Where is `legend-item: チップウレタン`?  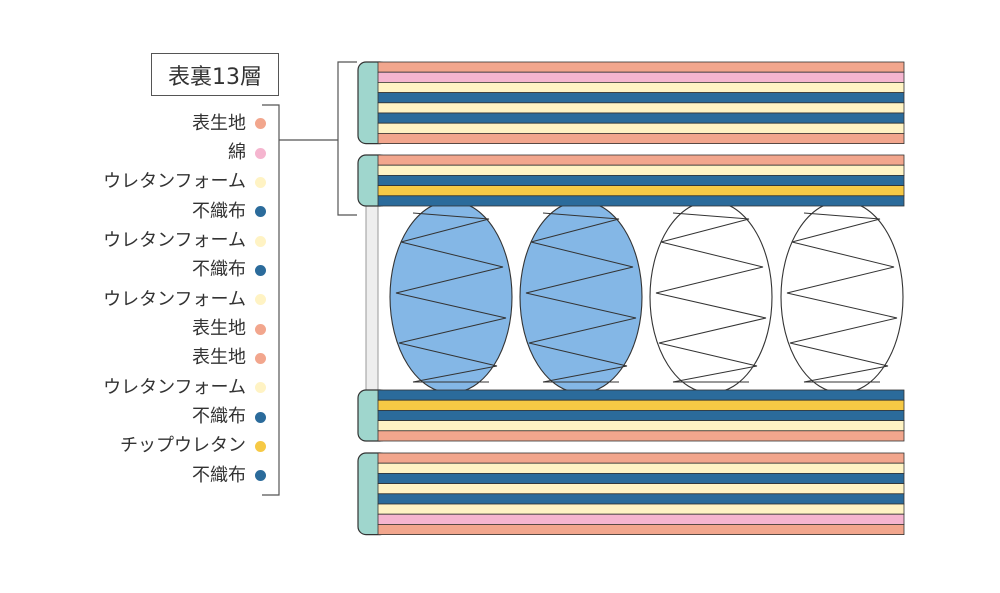
legend-item: チップウレタン is located at coordinates (153, 446).